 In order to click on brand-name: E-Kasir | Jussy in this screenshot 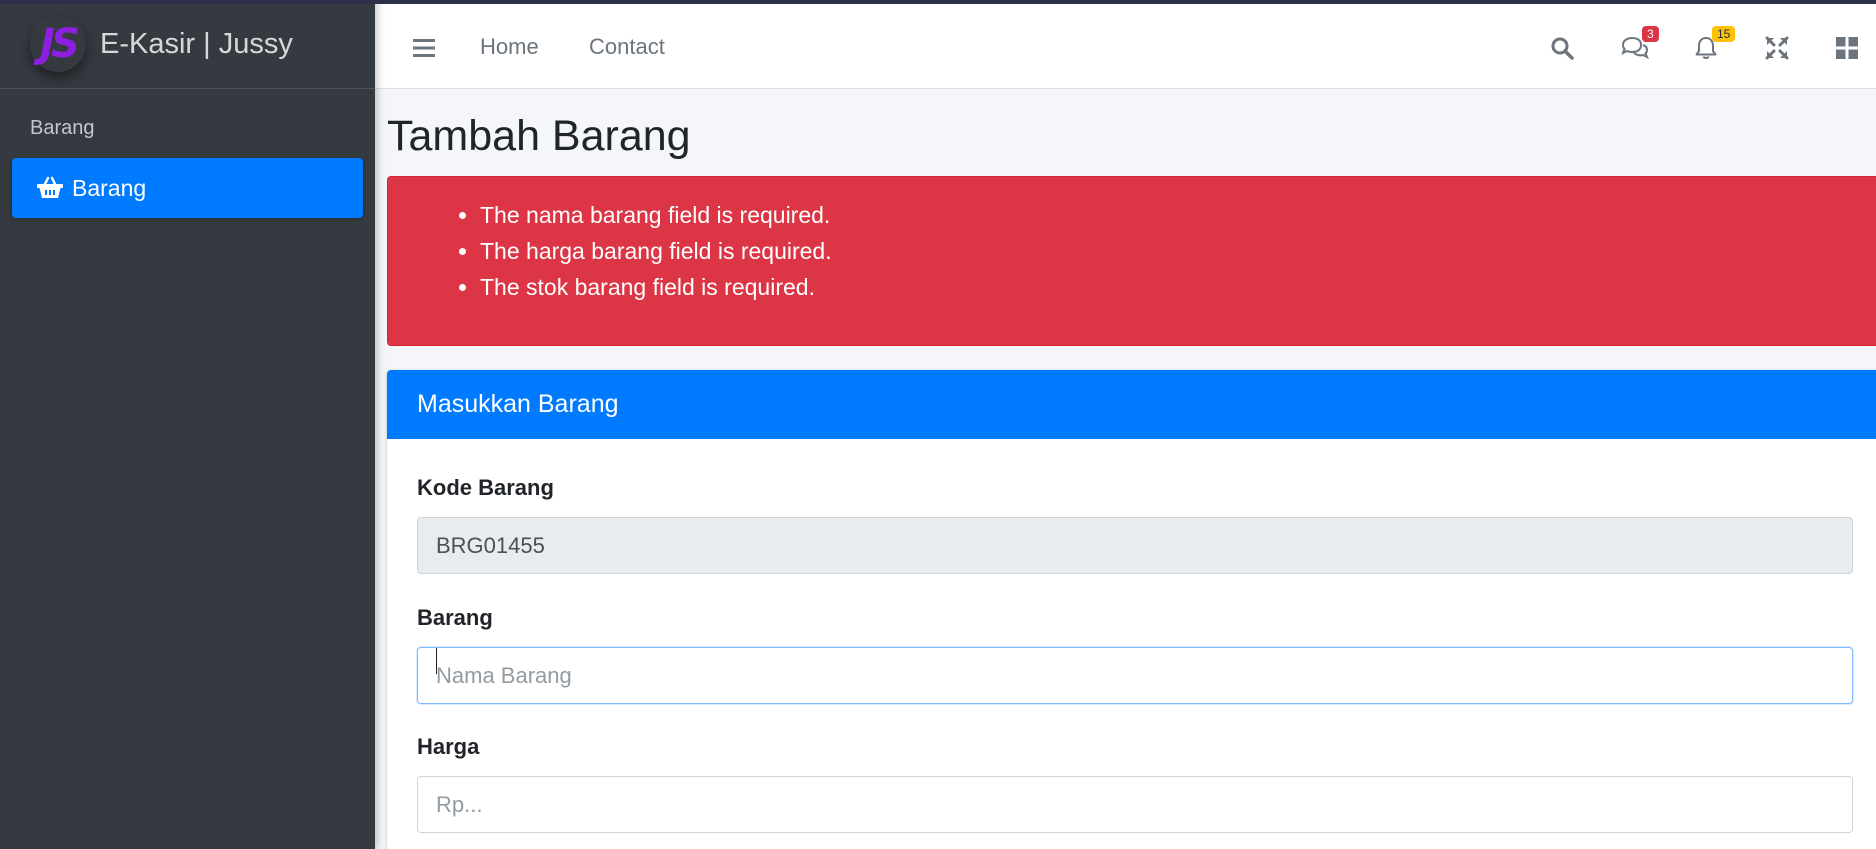, I will do `click(196, 43)`.